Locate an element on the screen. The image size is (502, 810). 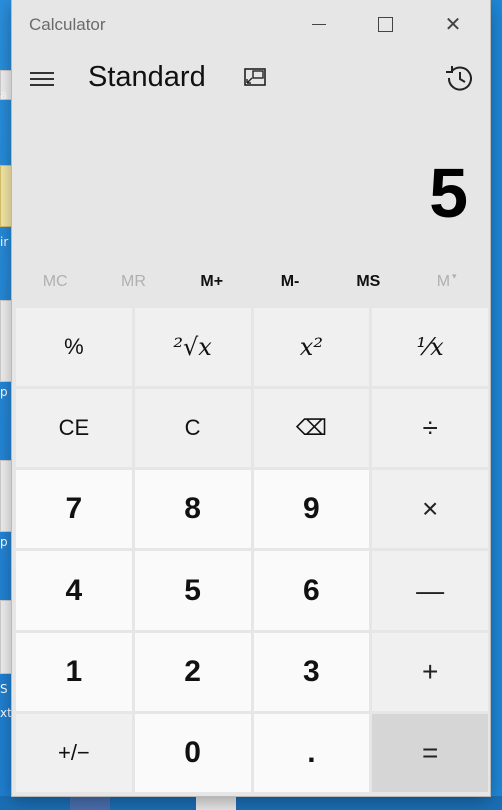
desktop-icon-label: ir is located at coordinates (6, 242).